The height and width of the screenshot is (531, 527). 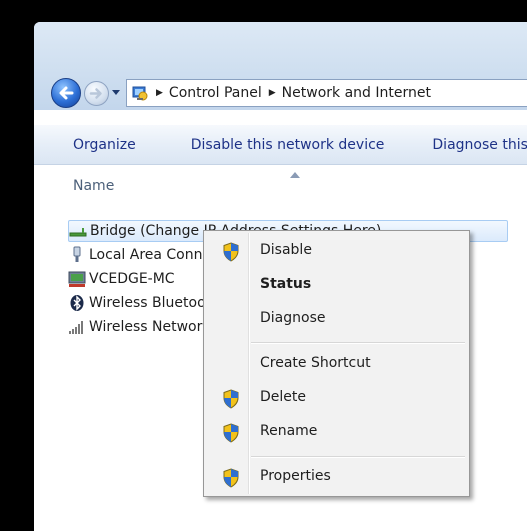 I want to click on menu-item-disable: Disable, so click(x=336, y=252).